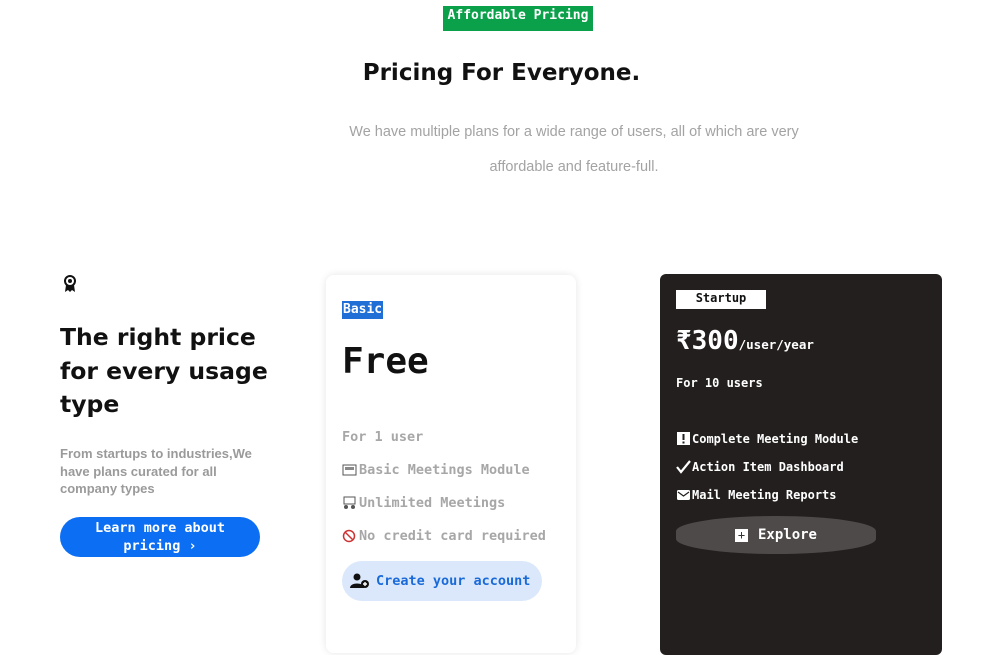 The image size is (1003, 655). What do you see at coordinates (432, 503) in the screenshot?
I see `plan-feature-text: Unlimited Meetings` at bounding box center [432, 503].